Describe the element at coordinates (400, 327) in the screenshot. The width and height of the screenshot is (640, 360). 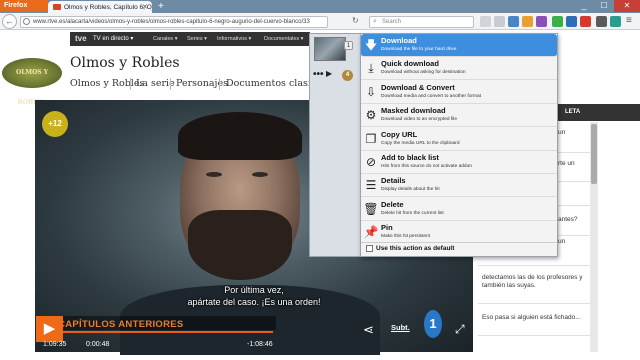
I see `subtitles-button: Subt.` at that location.